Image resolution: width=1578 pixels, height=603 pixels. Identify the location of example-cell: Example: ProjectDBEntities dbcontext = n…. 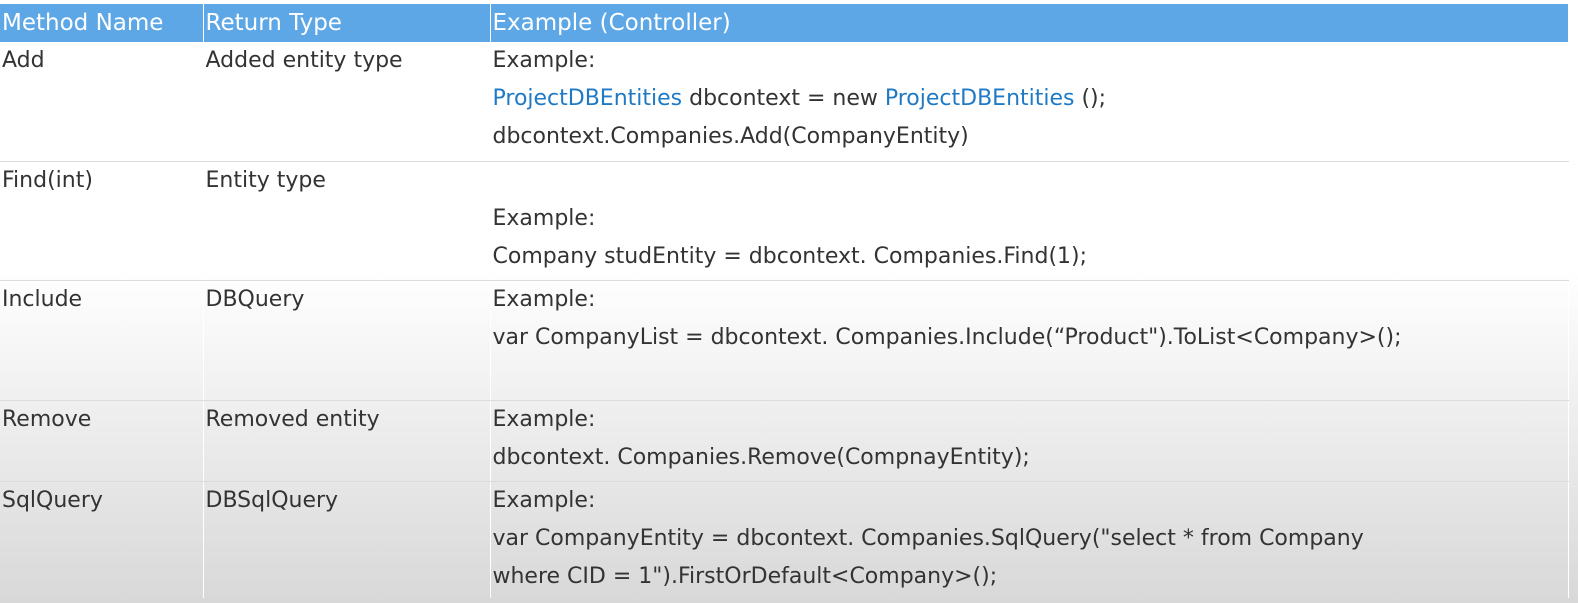
(1029, 102).